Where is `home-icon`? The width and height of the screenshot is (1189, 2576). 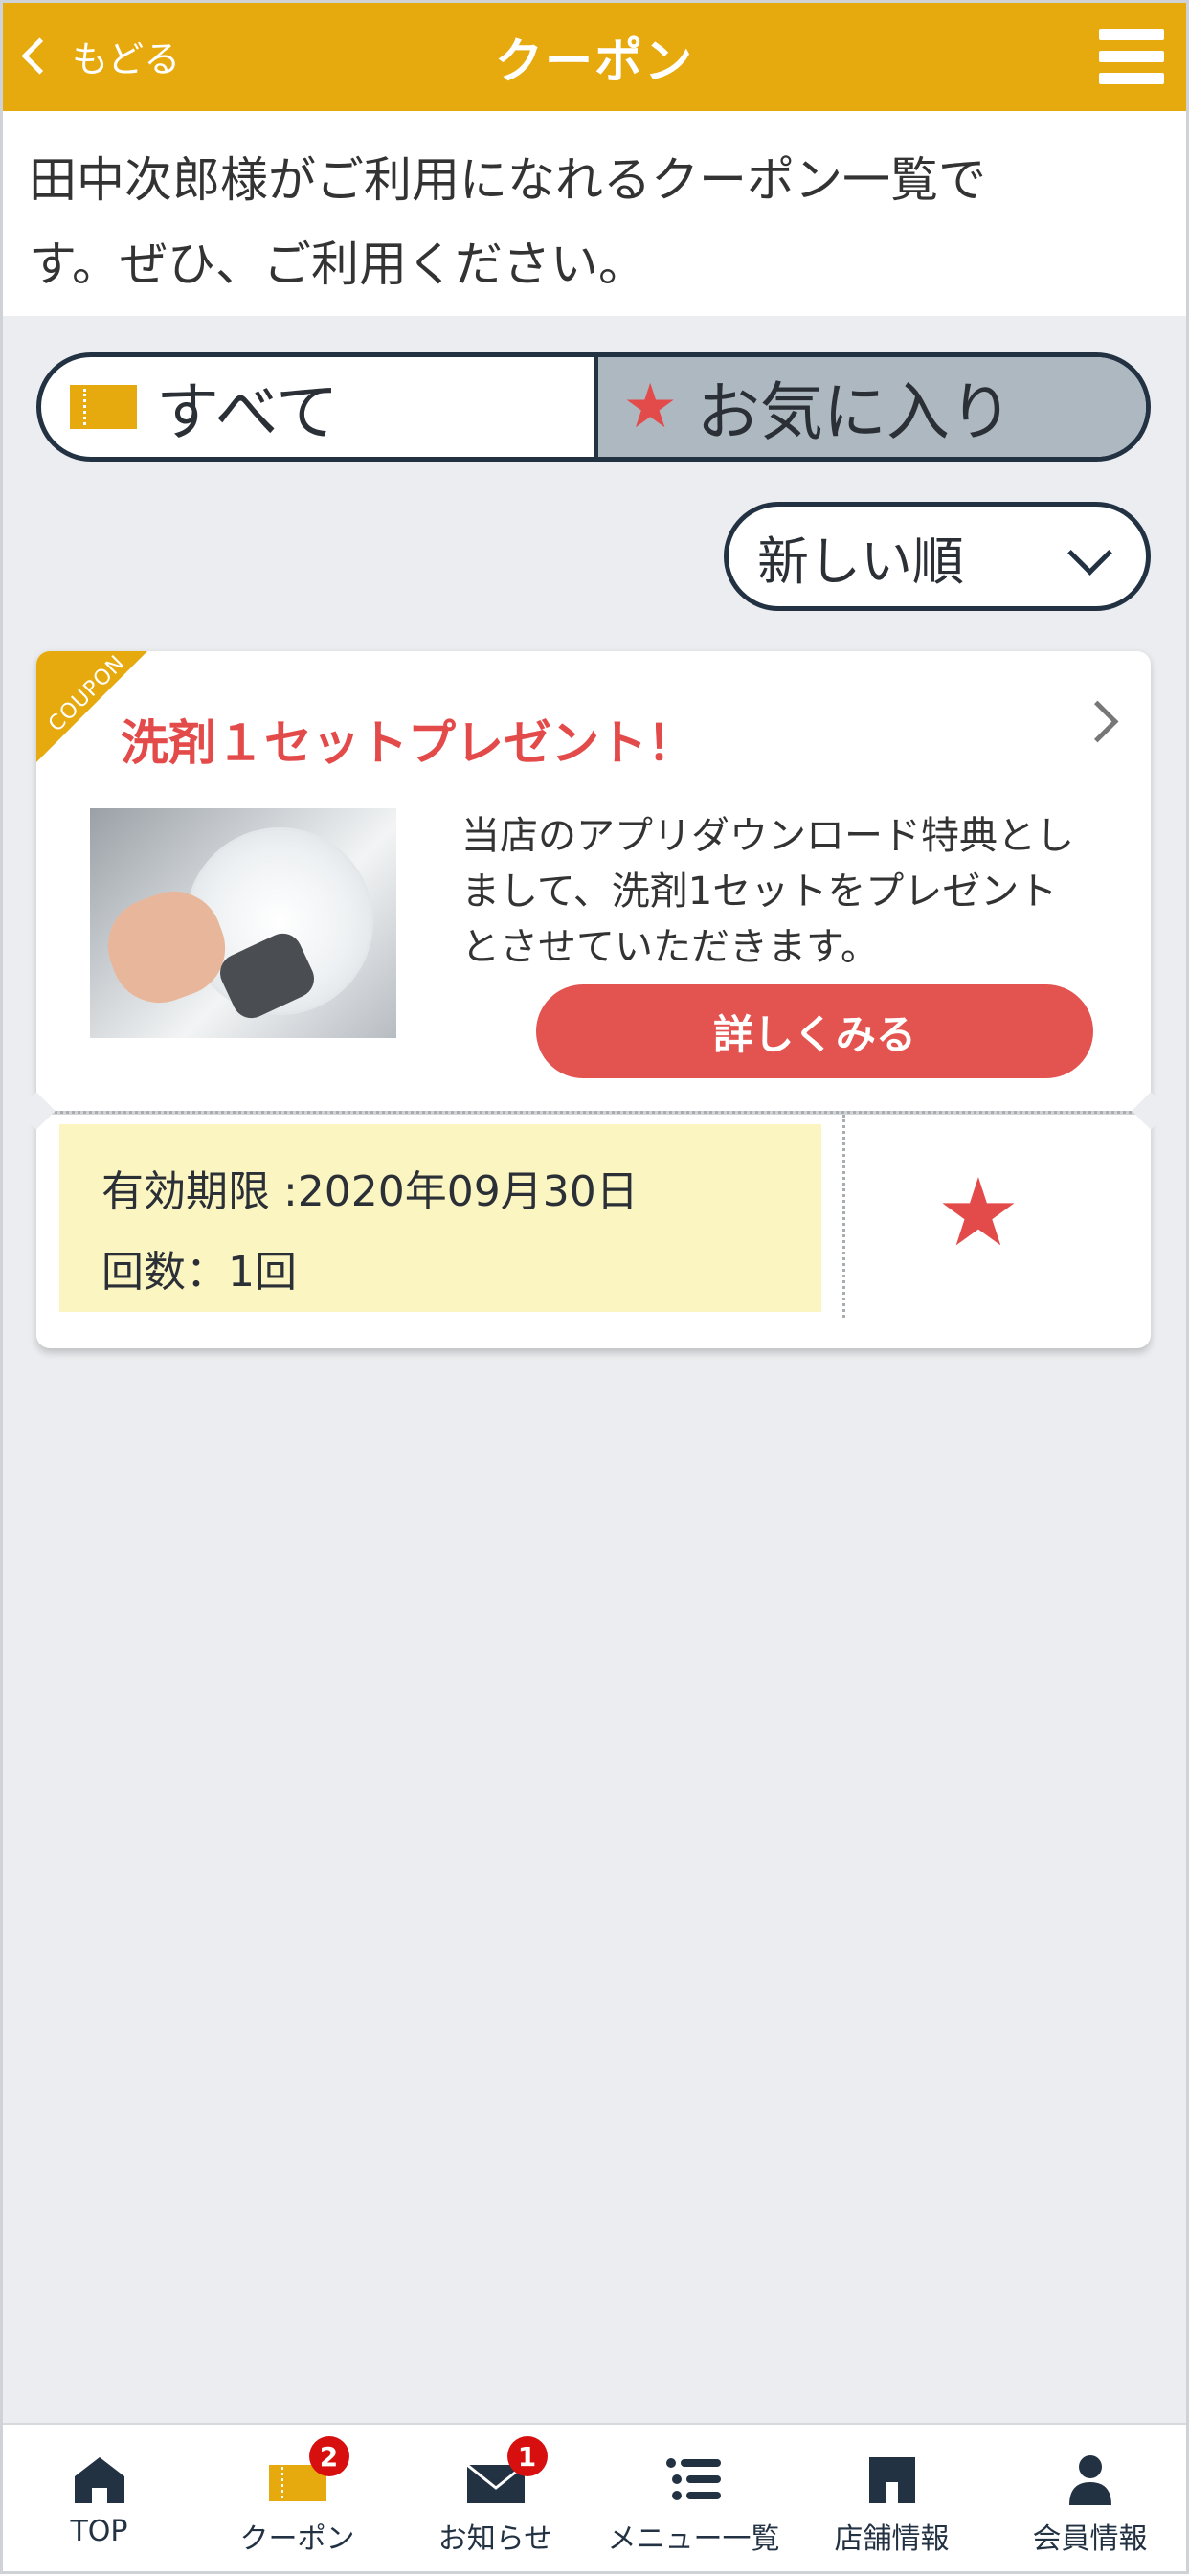 home-icon is located at coordinates (99, 2479).